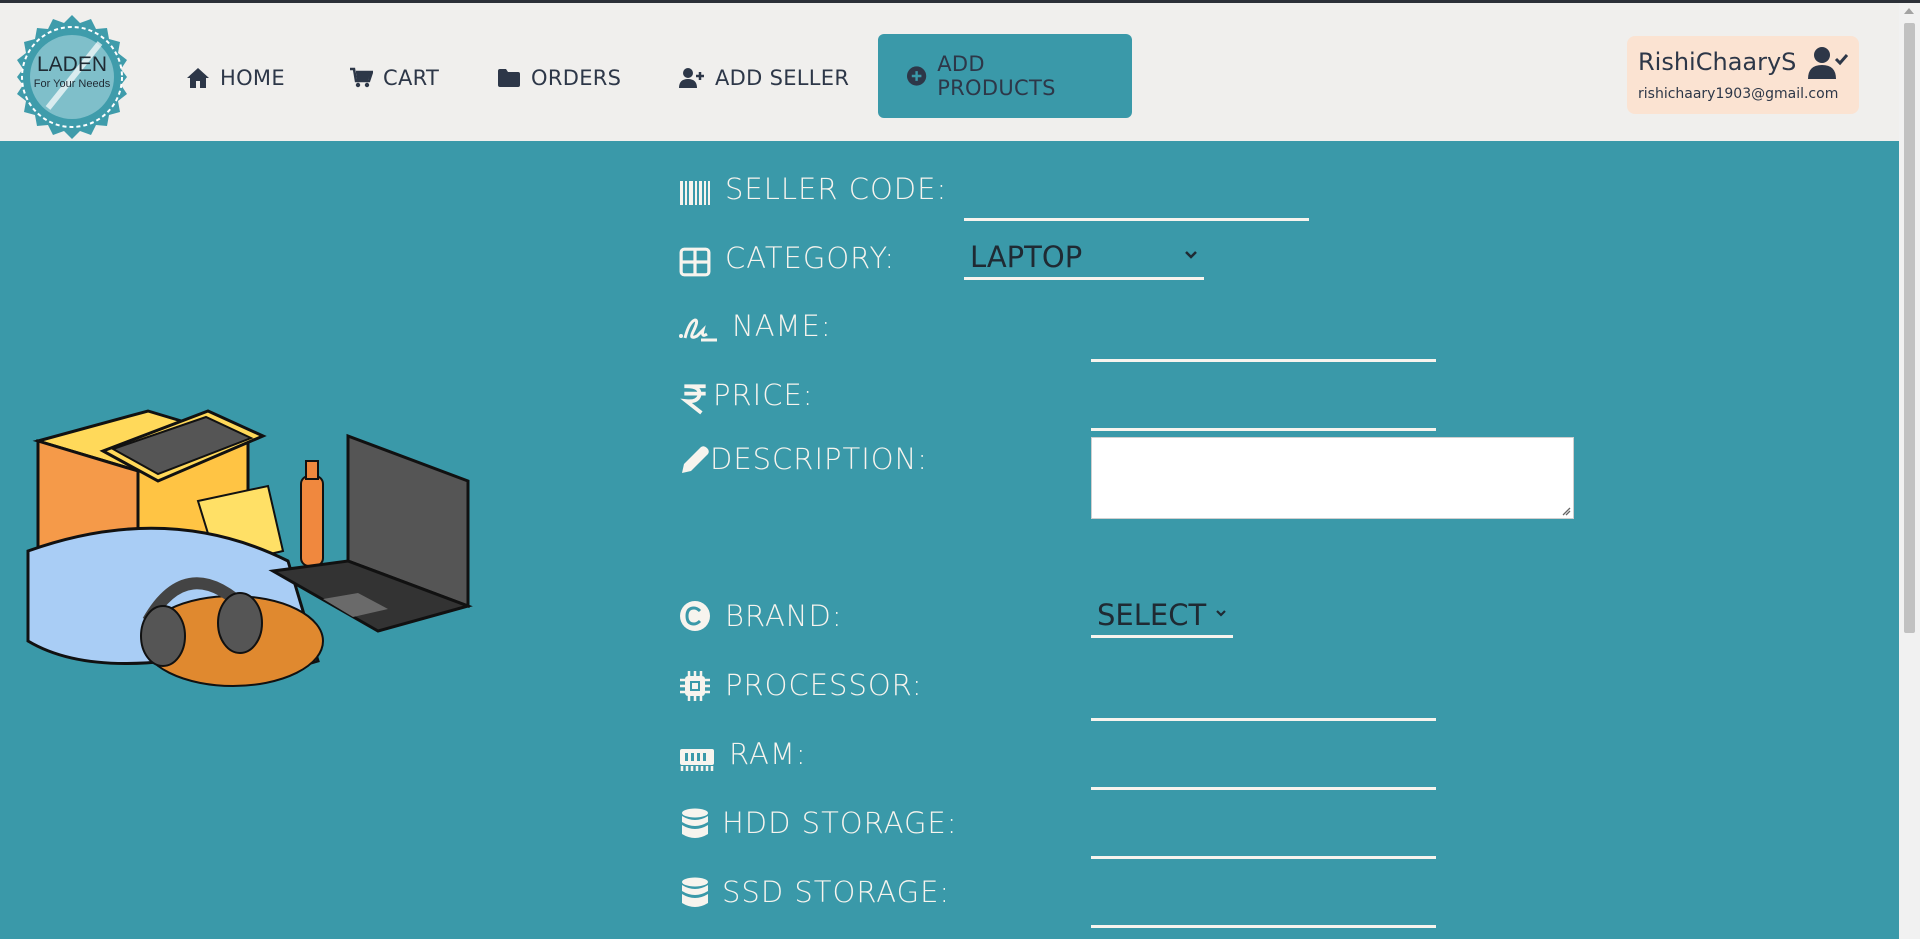 The width and height of the screenshot is (1920, 939). Describe the element at coordinates (1059, 694) in the screenshot. I see `processor-row: PROCESSOR:` at that location.